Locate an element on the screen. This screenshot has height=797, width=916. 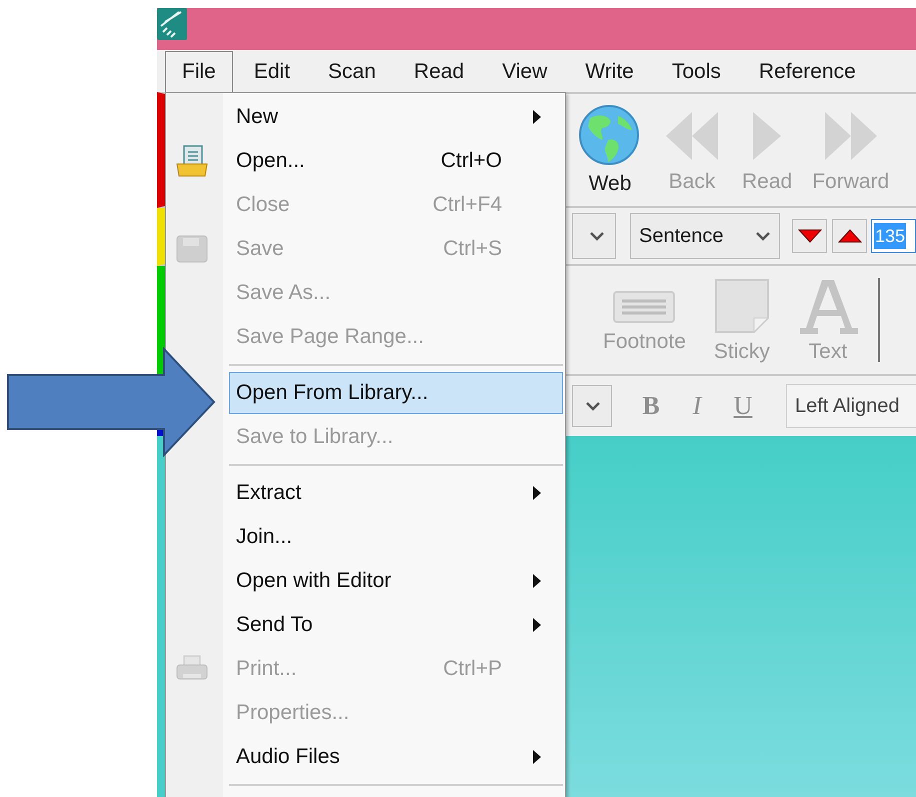
shortcut-label: Ctrl+F4 is located at coordinates (467, 205).